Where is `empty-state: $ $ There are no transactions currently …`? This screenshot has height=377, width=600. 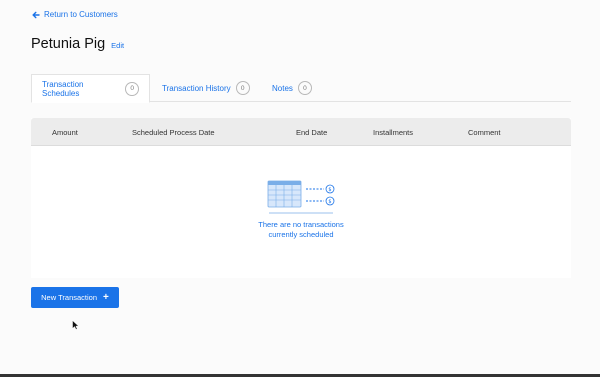
empty-state: $ $ There are no transactions currently … is located at coordinates (301, 210).